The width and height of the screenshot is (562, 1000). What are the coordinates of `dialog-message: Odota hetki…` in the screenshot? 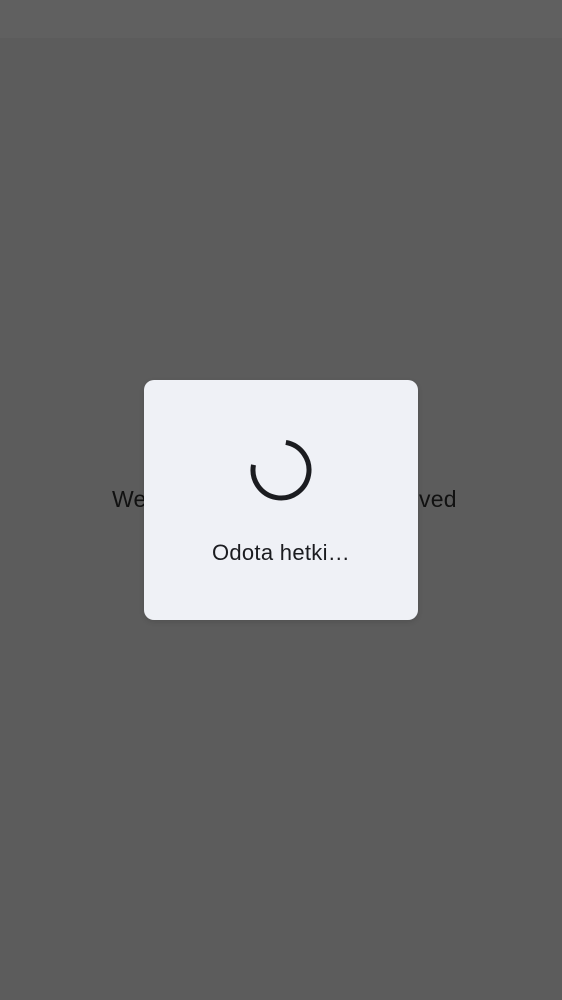 It's located at (281, 552).